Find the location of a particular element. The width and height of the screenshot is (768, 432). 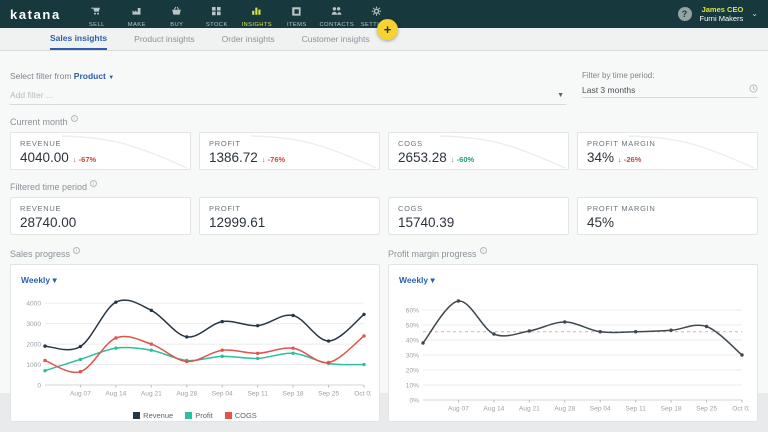

axis-tick-label: Aug 07 is located at coordinates (458, 409).